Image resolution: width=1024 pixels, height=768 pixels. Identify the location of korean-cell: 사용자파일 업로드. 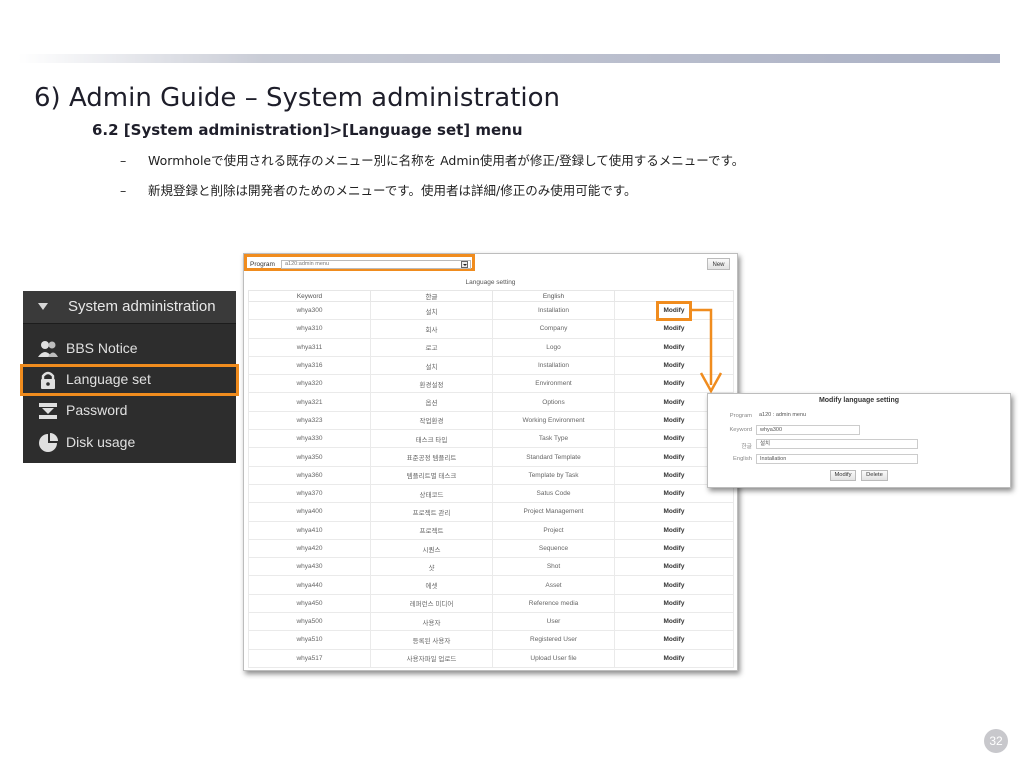
(431, 658).